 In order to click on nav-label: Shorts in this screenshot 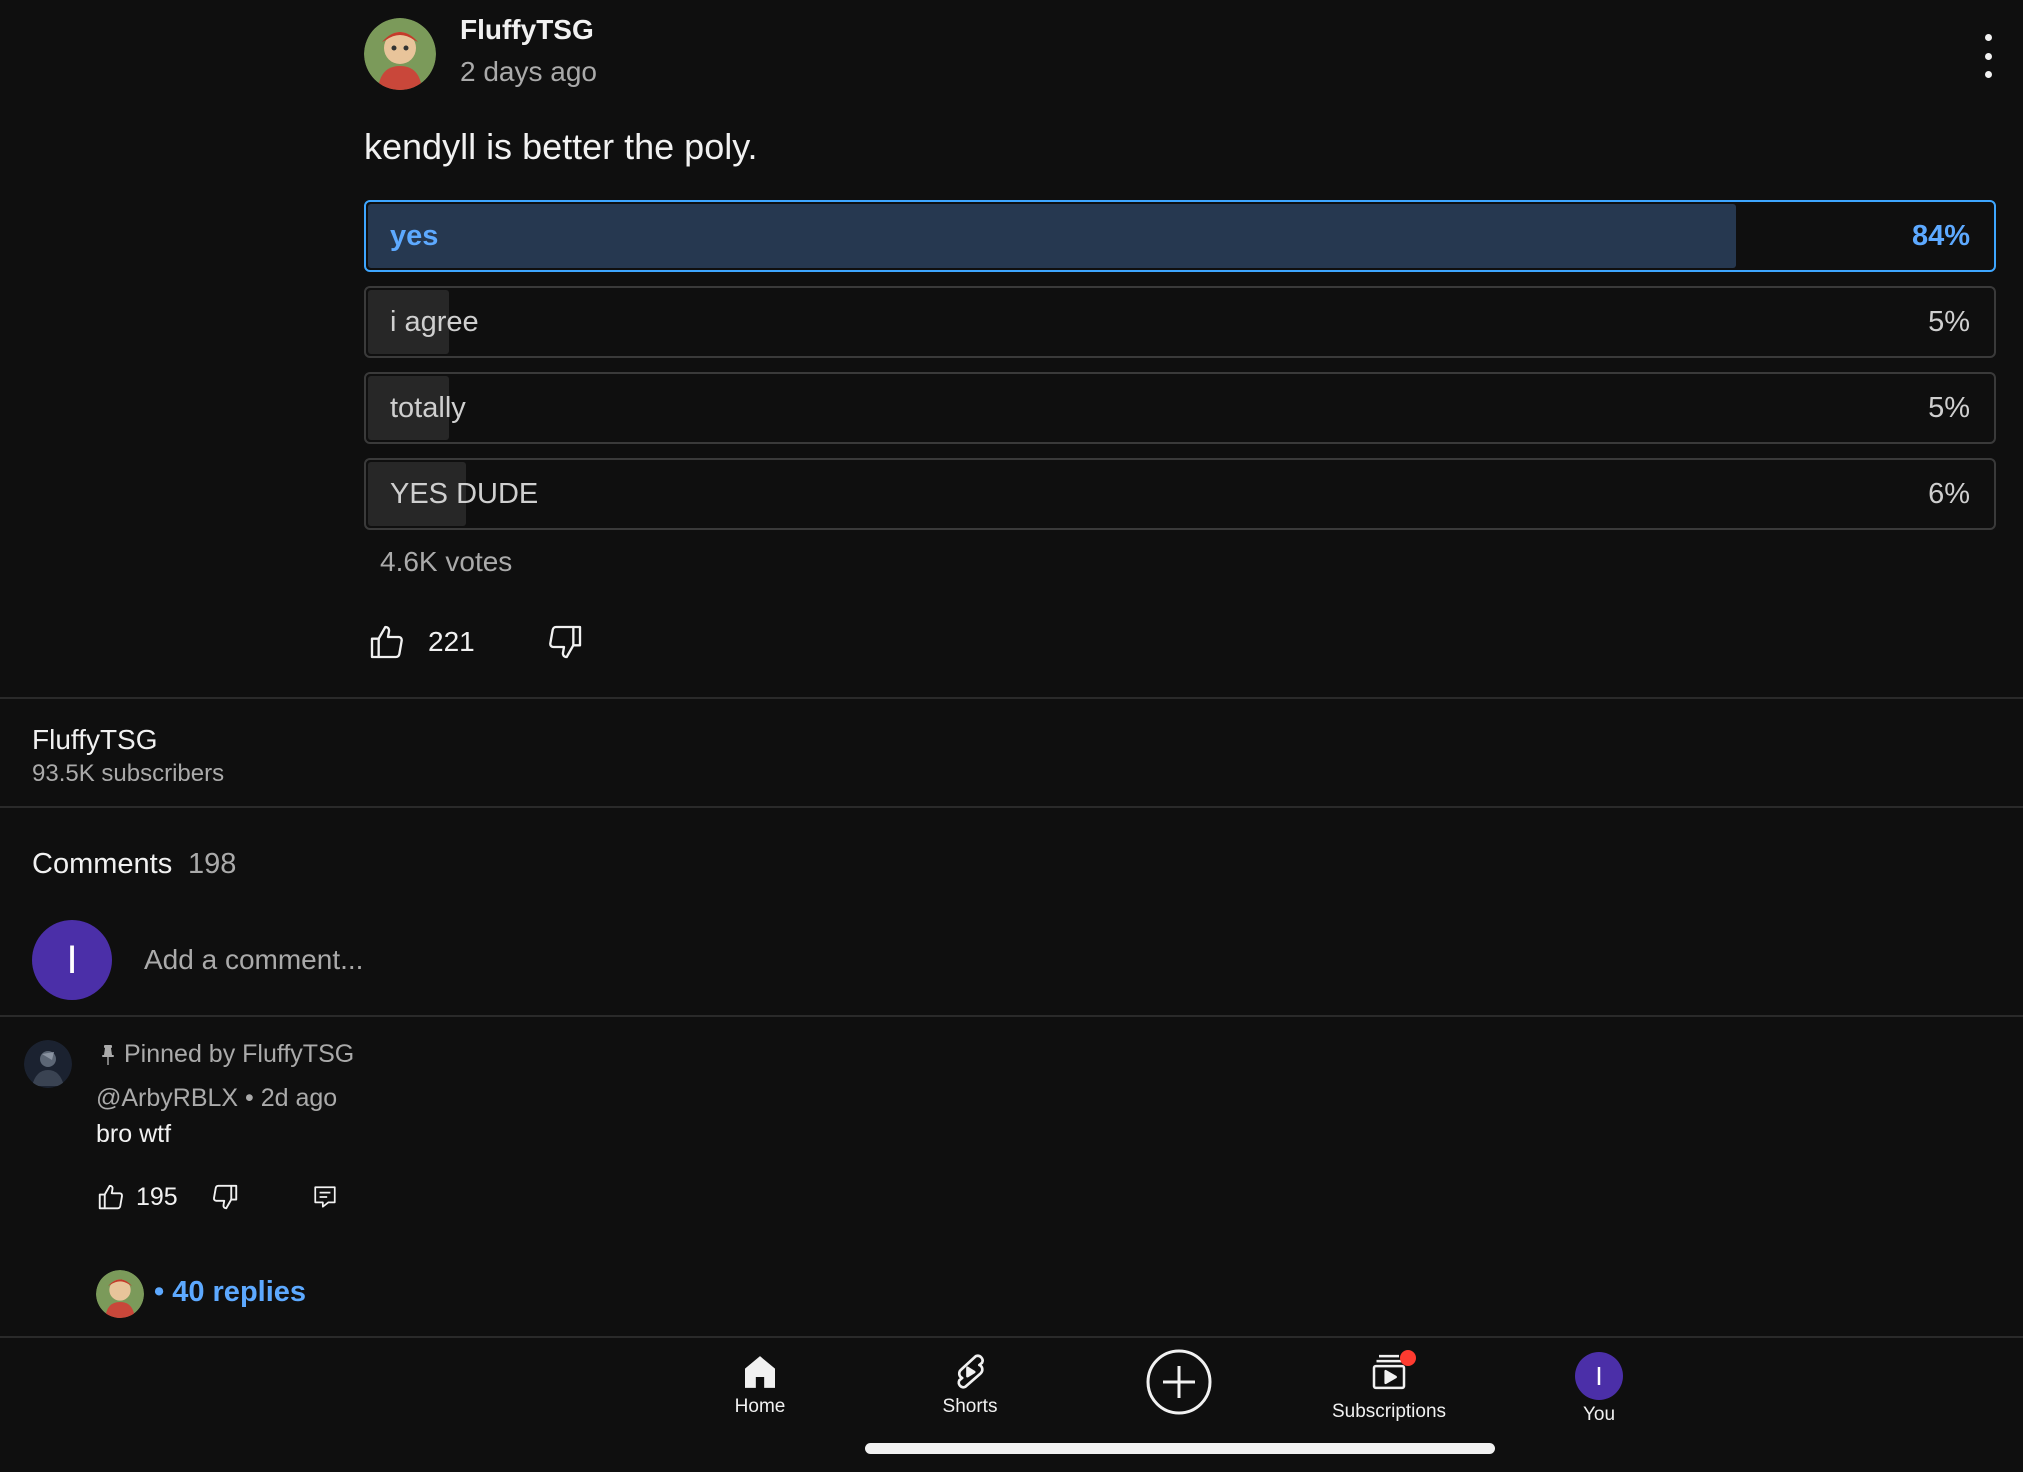, I will do `click(970, 1406)`.